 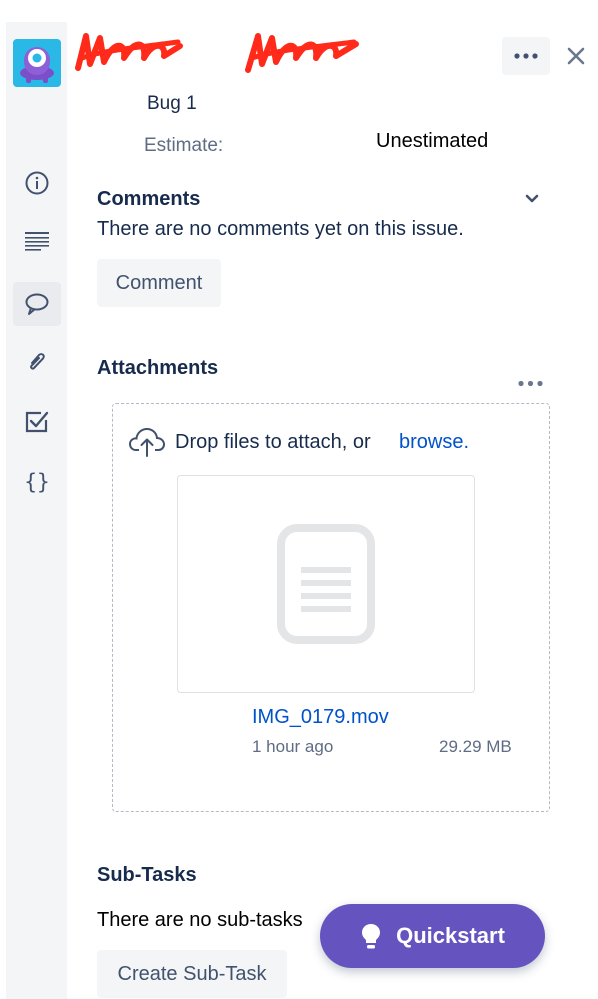 What do you see at coordinates (159, 283) in the screenshot?
I see `comment-button: Comment` at bounding box center [159, 283].